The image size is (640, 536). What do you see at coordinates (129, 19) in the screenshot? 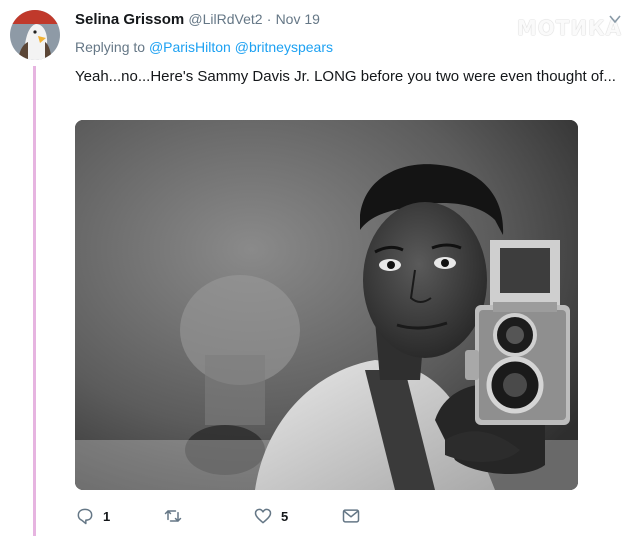
I see `author-name: Selina Grissom` at bounding box center [129, 19].